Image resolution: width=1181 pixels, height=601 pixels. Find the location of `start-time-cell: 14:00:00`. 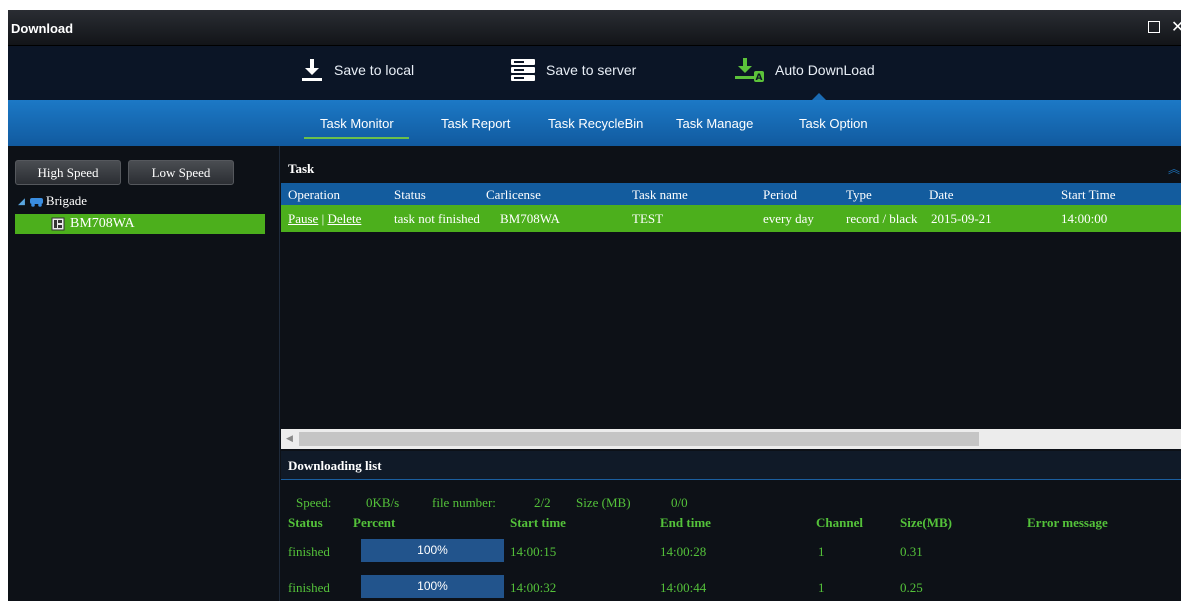

start-time-cell: 14:00:00 is located at coordinates (1084, 218).